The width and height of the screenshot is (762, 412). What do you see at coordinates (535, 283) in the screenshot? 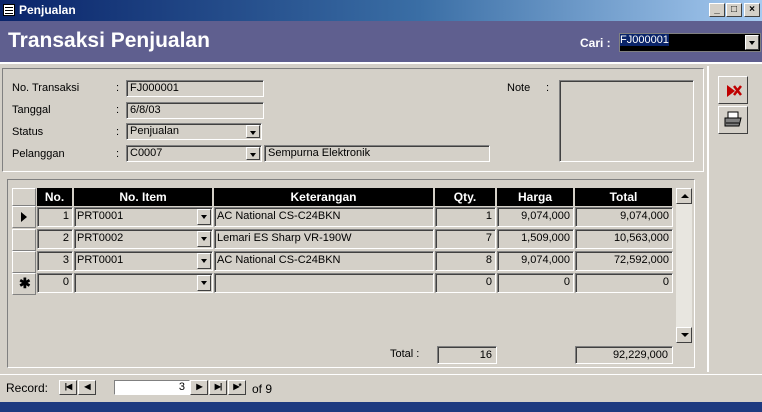
I see `cell-harga: 0` at bounding box center [535, 283].